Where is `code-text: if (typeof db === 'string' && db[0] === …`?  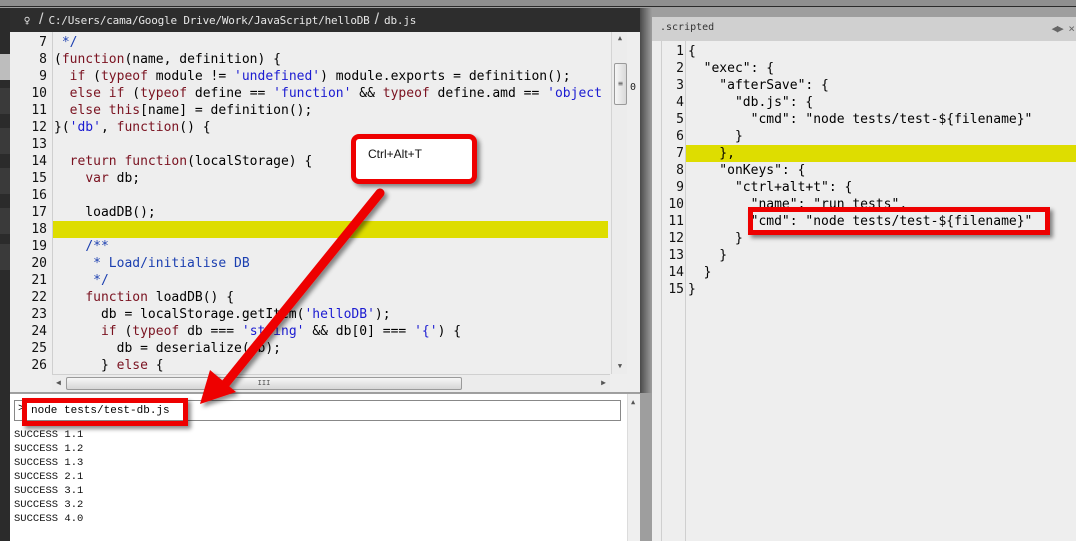
code-text: if (typeof db === 'string' && db[0] === … is located at coordinates (281, 331).